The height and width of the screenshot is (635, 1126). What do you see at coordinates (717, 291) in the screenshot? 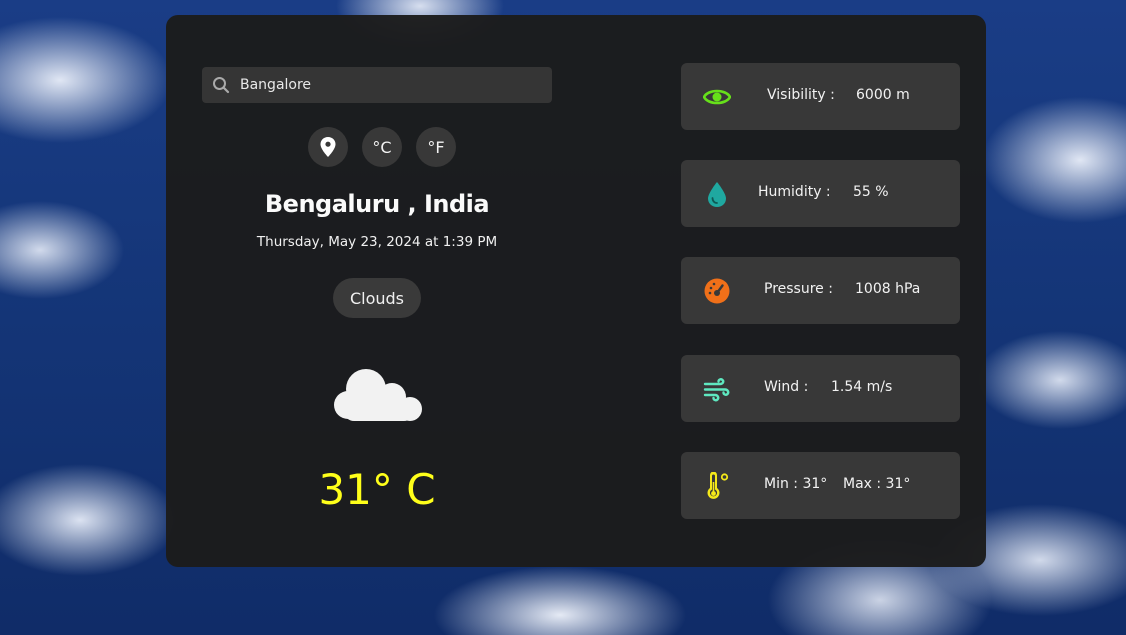
I see `gauge-icon` at bounding box center [717, 291].